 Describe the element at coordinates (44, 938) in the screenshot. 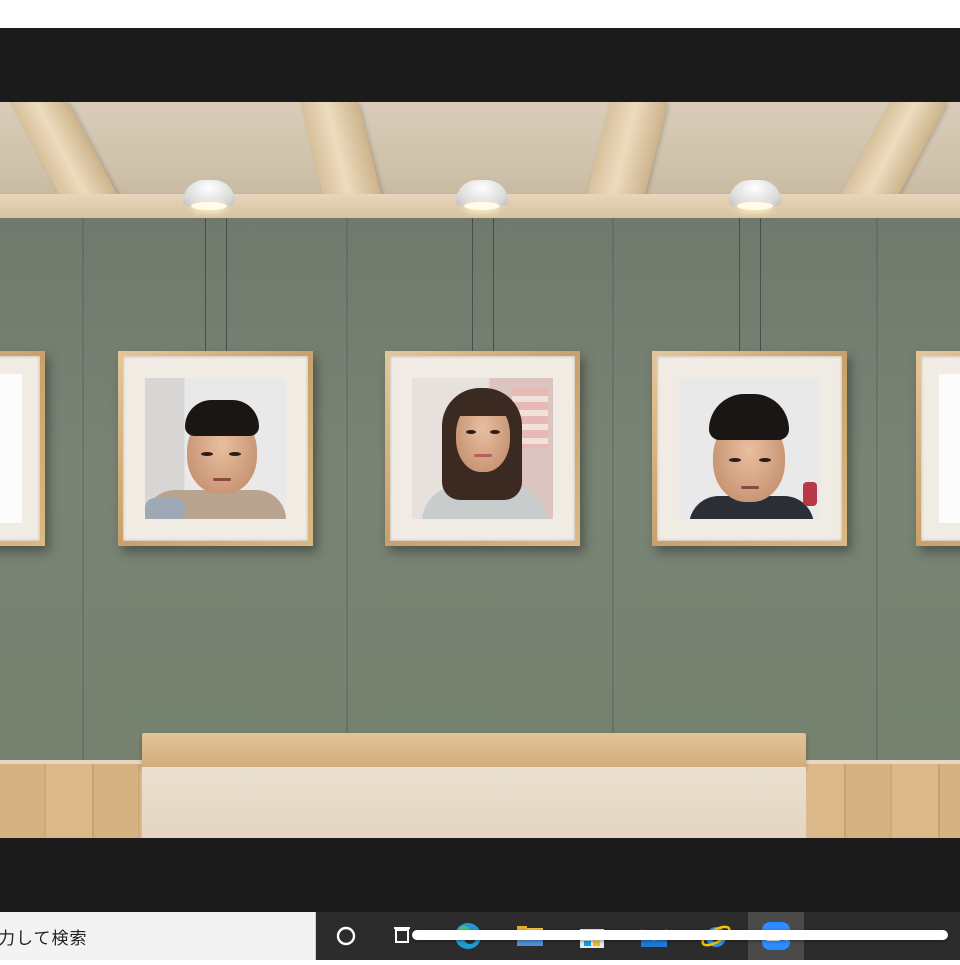

I see `search-placeholder: 力して検索` at that location.